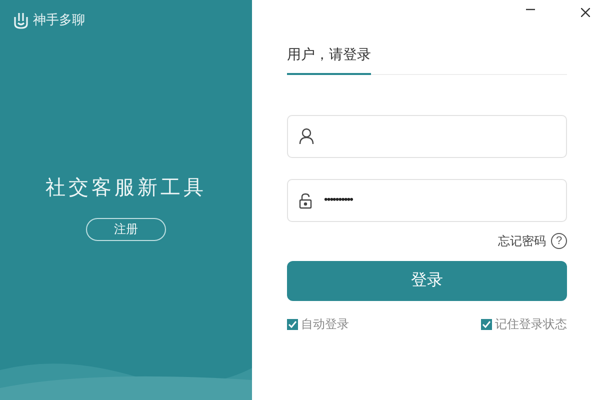  What do you see at coordinates (530, 9) in the screenshot?
I see `minimize-icon` at bounding box center [530, 9].